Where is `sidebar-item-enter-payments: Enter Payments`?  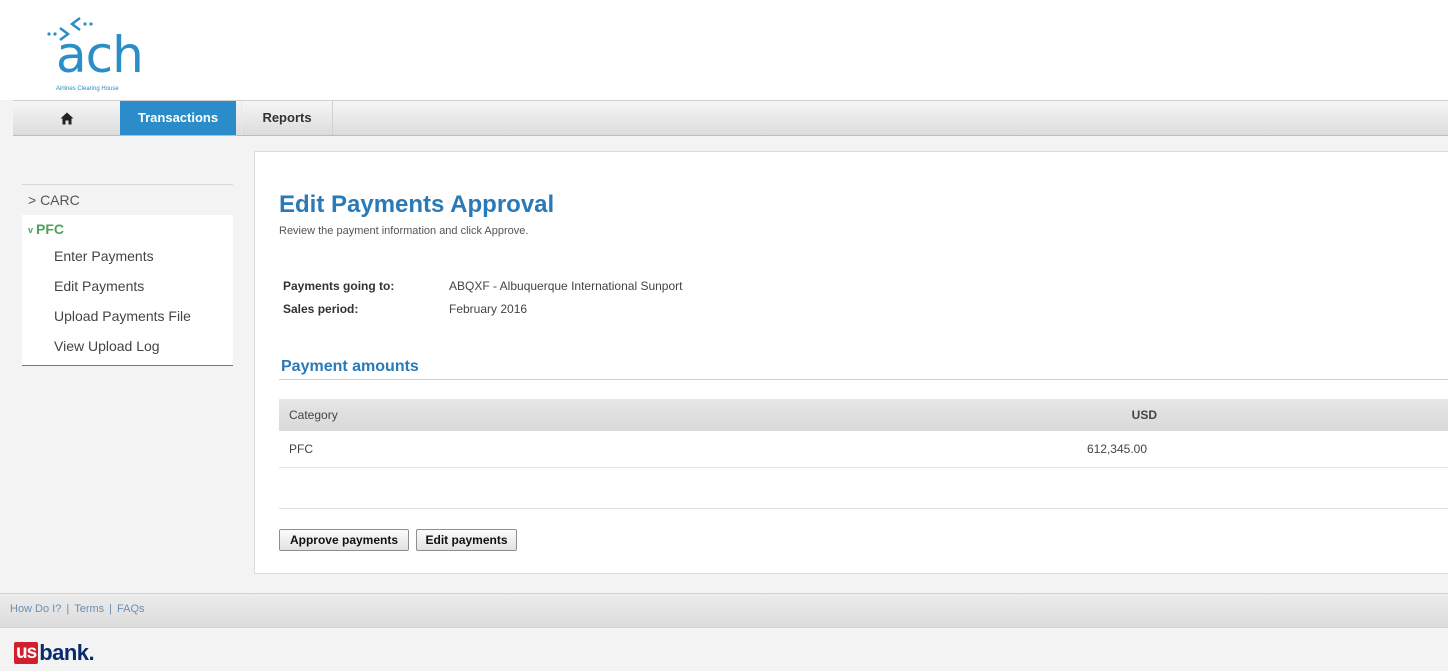 sidebar-item-enter-payments: Enter Payments is located at coordinates (127, 256).